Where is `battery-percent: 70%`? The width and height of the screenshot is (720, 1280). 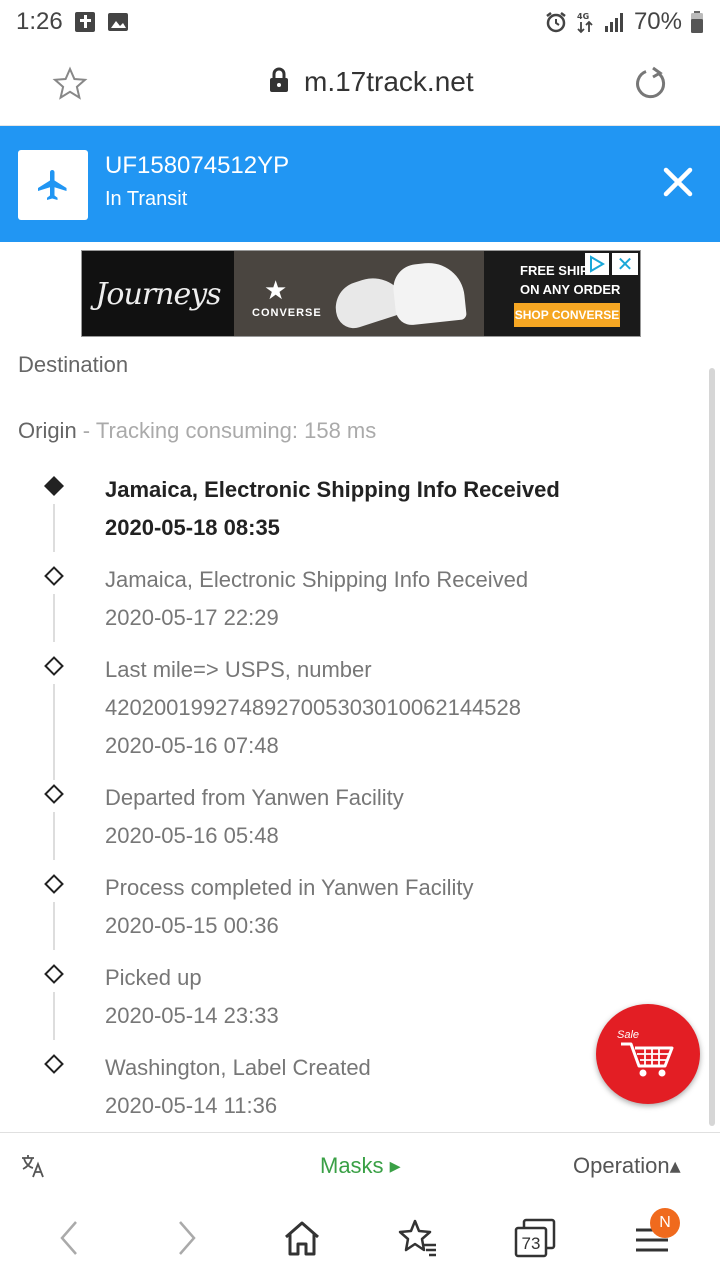 battery-percent: 70% is located at coordinates (657, 21).